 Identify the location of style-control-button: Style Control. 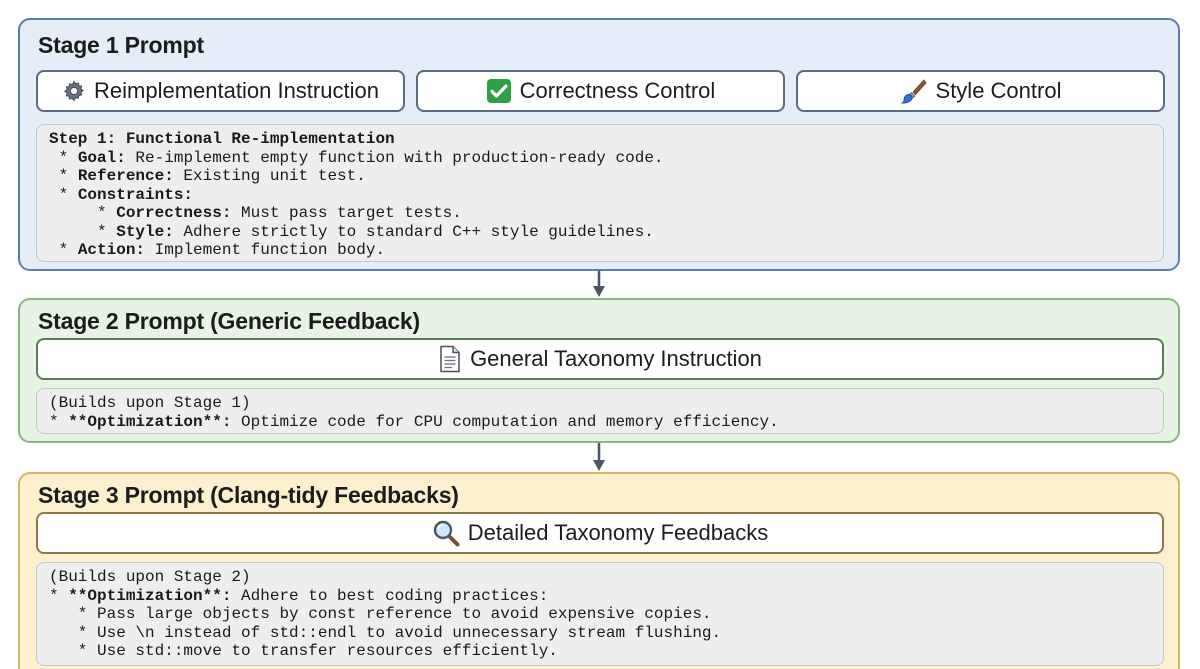
(980, 91).